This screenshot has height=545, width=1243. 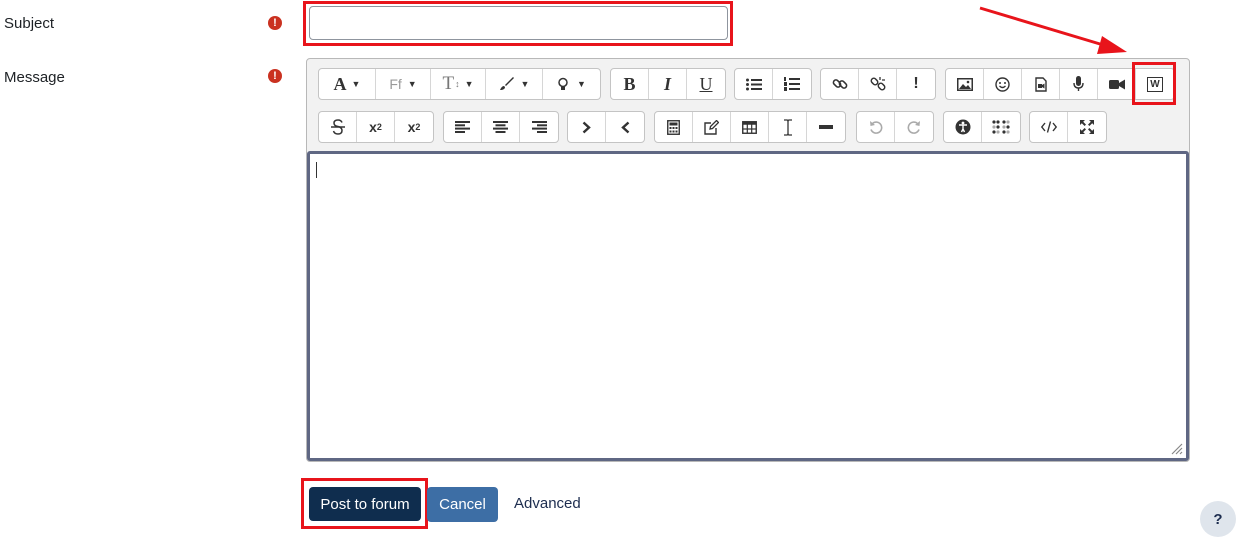 I want to click on align-left-icon, so click(x=462, y=127).